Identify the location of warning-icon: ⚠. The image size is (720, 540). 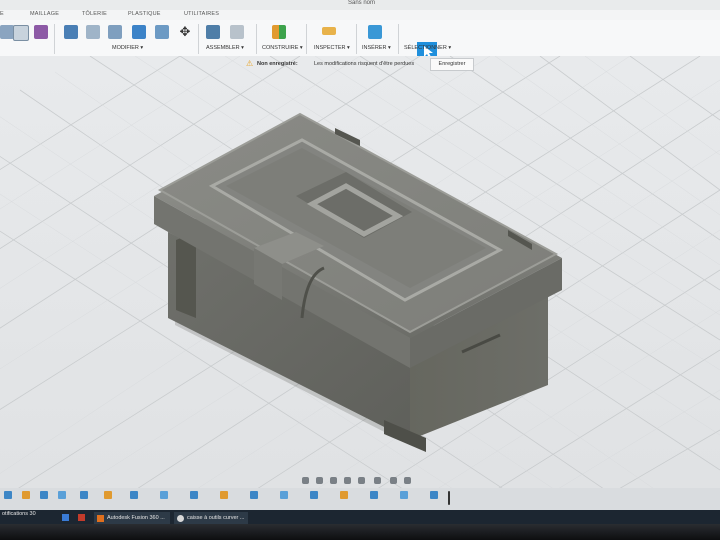
(250, 63).